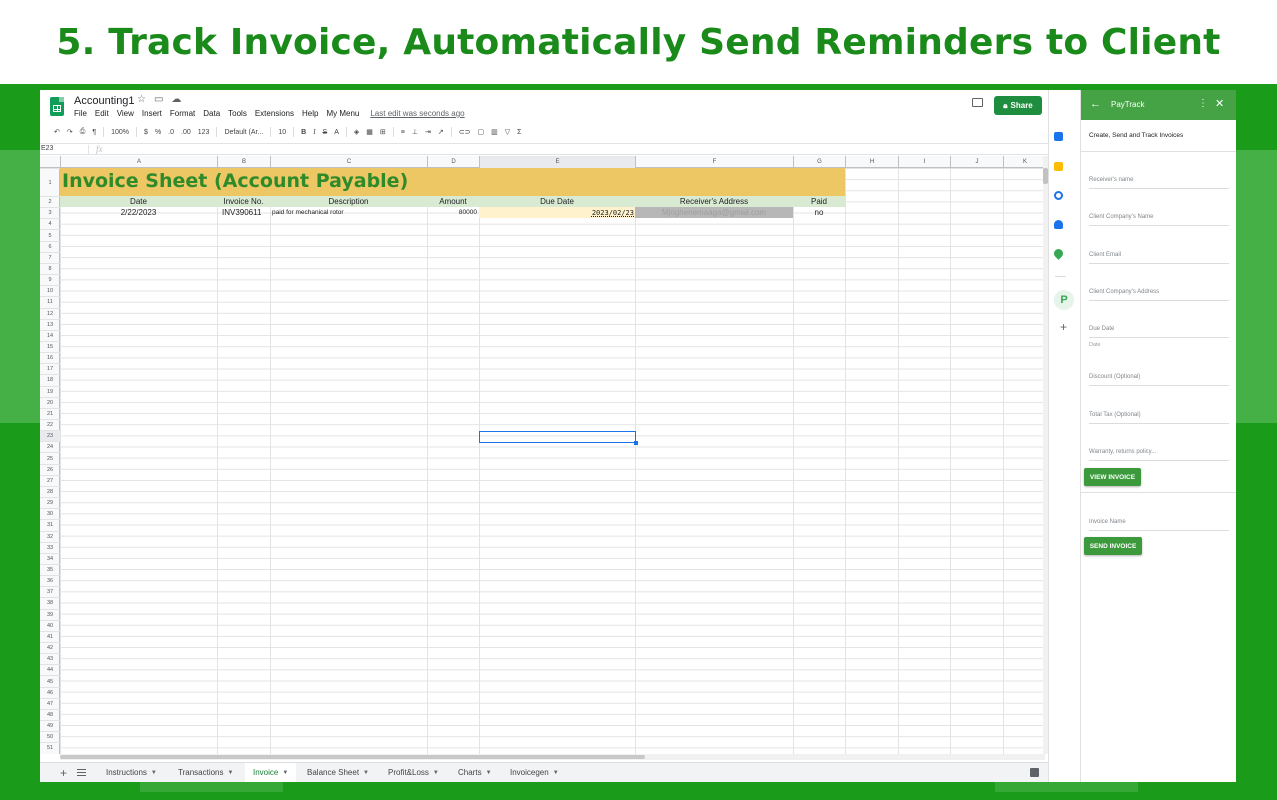 This screenshot has height=800, width=1277. What do you see at coordinates (57, 106) in the screenshot?
I see `sheets-logo-icon` at bounding box center [57, 106].